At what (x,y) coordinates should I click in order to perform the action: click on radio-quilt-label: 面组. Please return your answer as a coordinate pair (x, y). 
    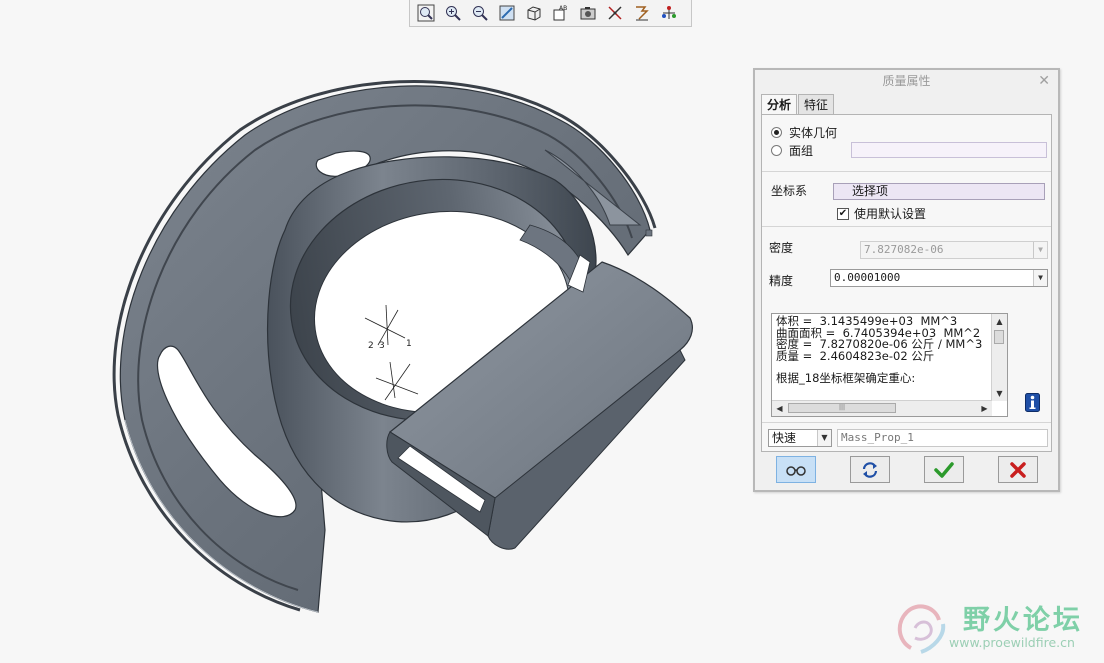
    Looking at the image, I should click on (801, 150).